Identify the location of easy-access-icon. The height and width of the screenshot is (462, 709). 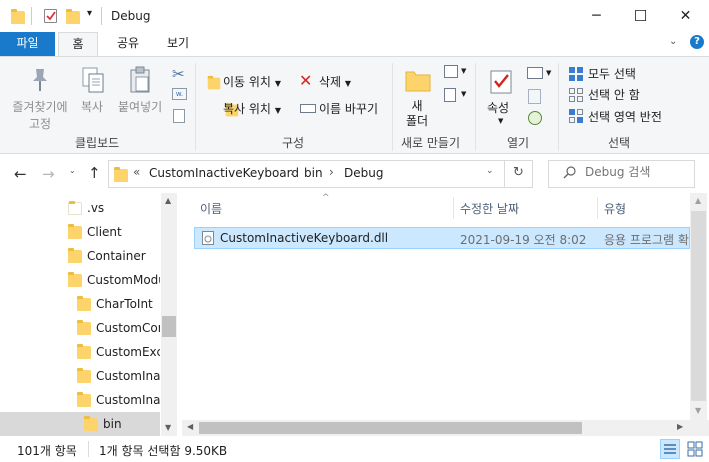
(450, 95).